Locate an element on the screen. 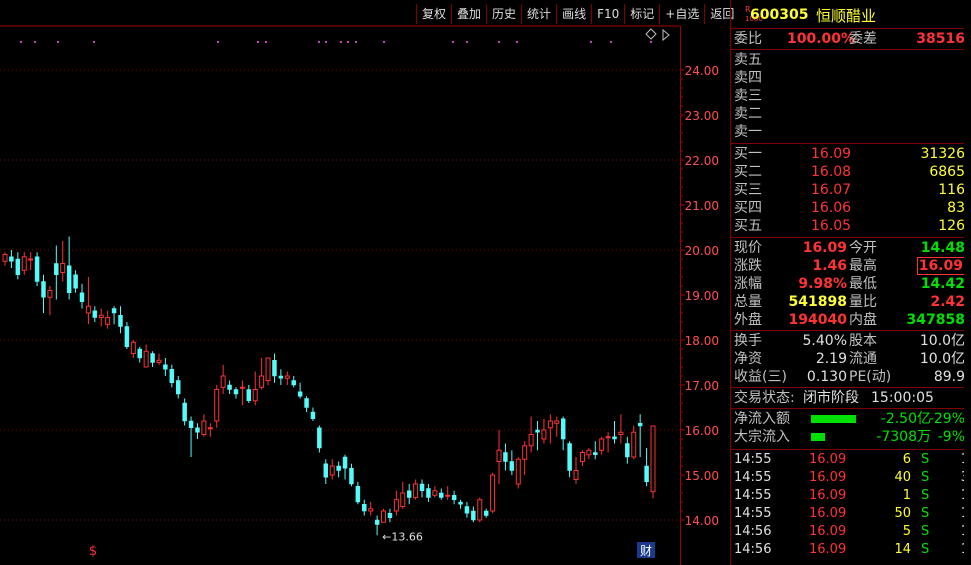  quote-value: 14.48 is located at coordinates (942, 248).